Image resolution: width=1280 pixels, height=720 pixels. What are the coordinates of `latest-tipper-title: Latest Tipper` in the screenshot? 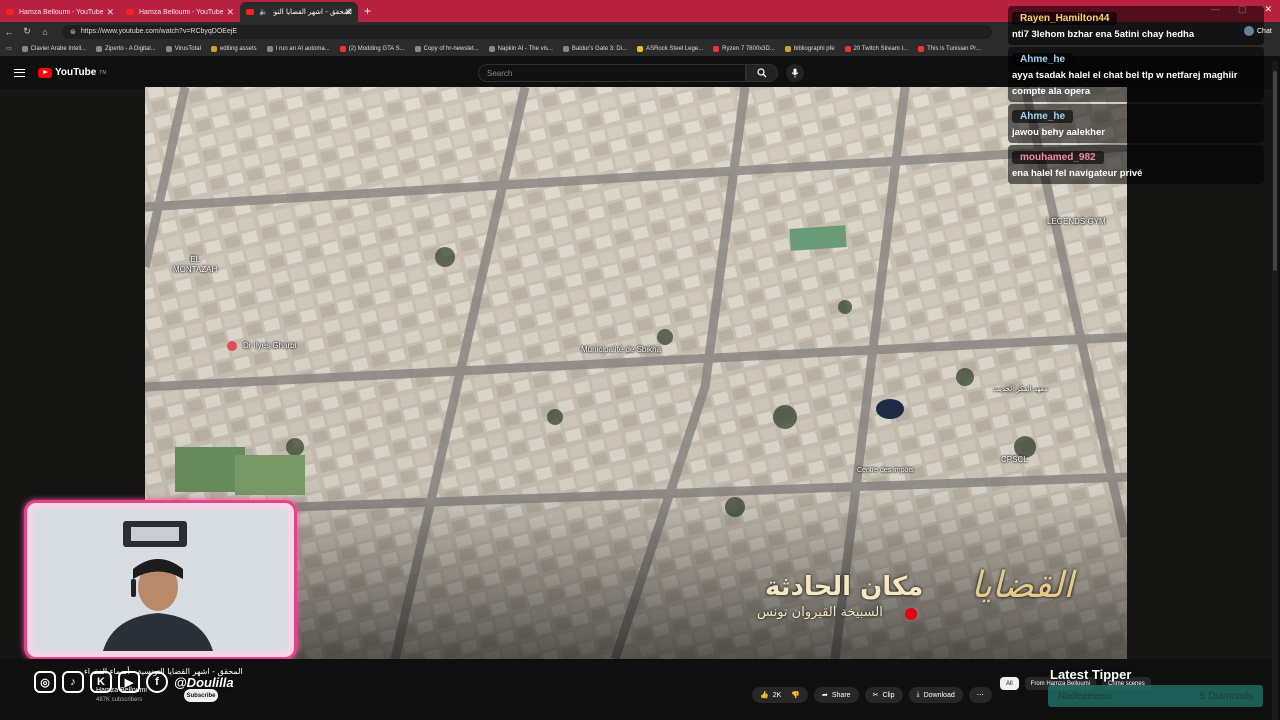 It's located at (1091, 674).